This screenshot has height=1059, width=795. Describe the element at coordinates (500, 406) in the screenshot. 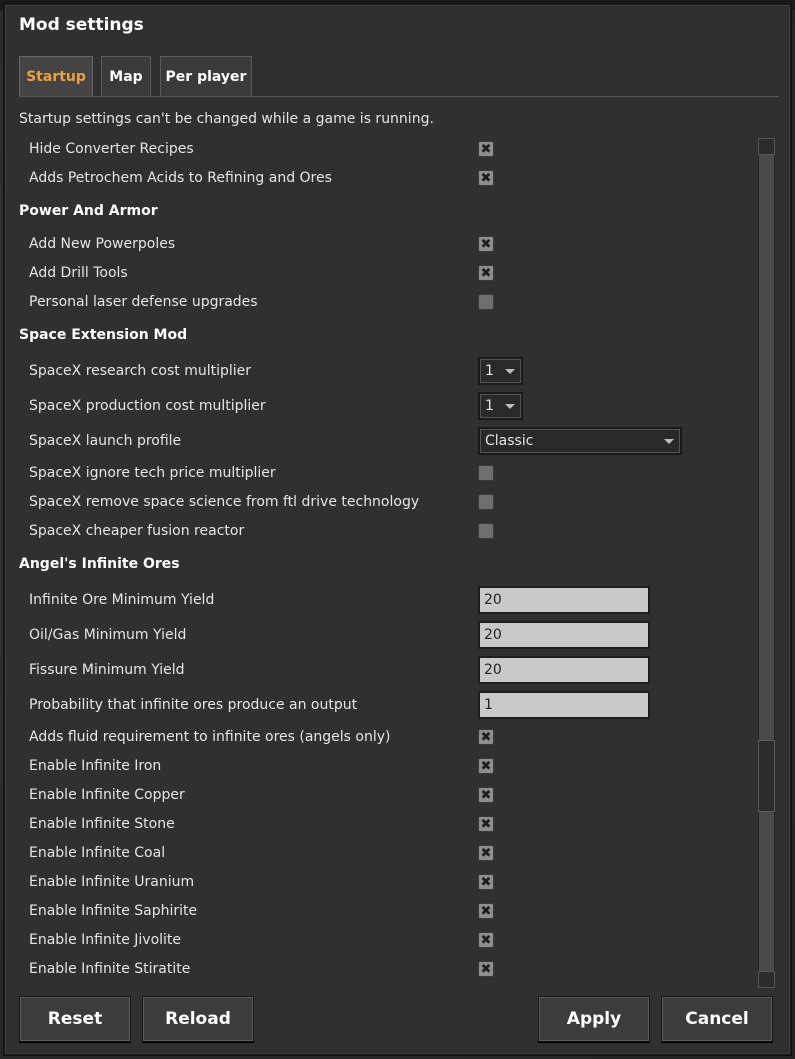

I see `production-multiplier-dropdown: 1` at that location.